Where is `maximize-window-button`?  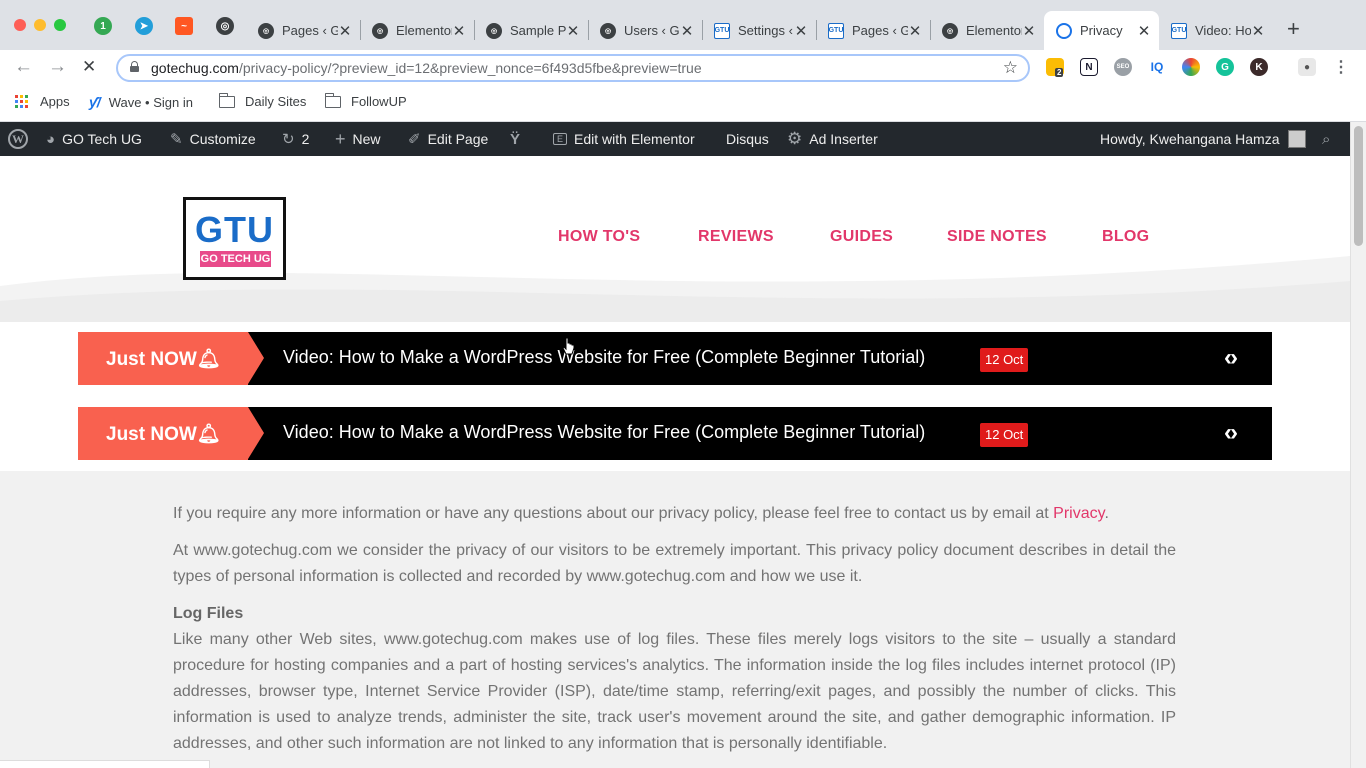 maximize-window-button is located at coordinates (60, 25).